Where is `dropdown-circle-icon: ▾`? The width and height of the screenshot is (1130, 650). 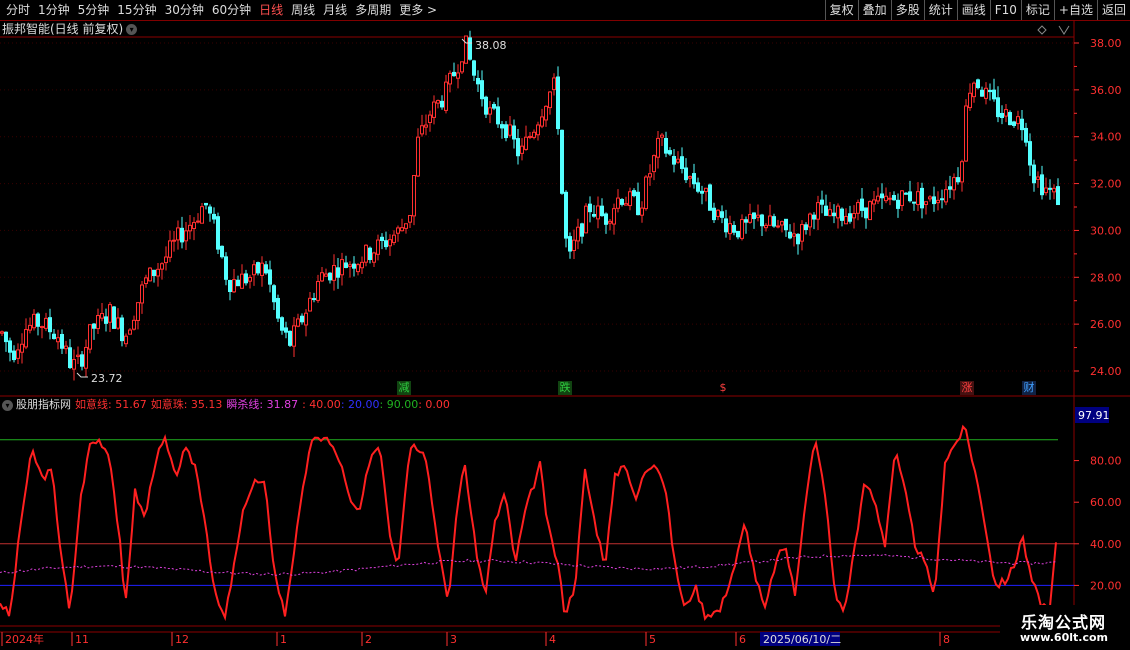 dropdown-circle-icon: ▾ is located at coordinates (132, 29).